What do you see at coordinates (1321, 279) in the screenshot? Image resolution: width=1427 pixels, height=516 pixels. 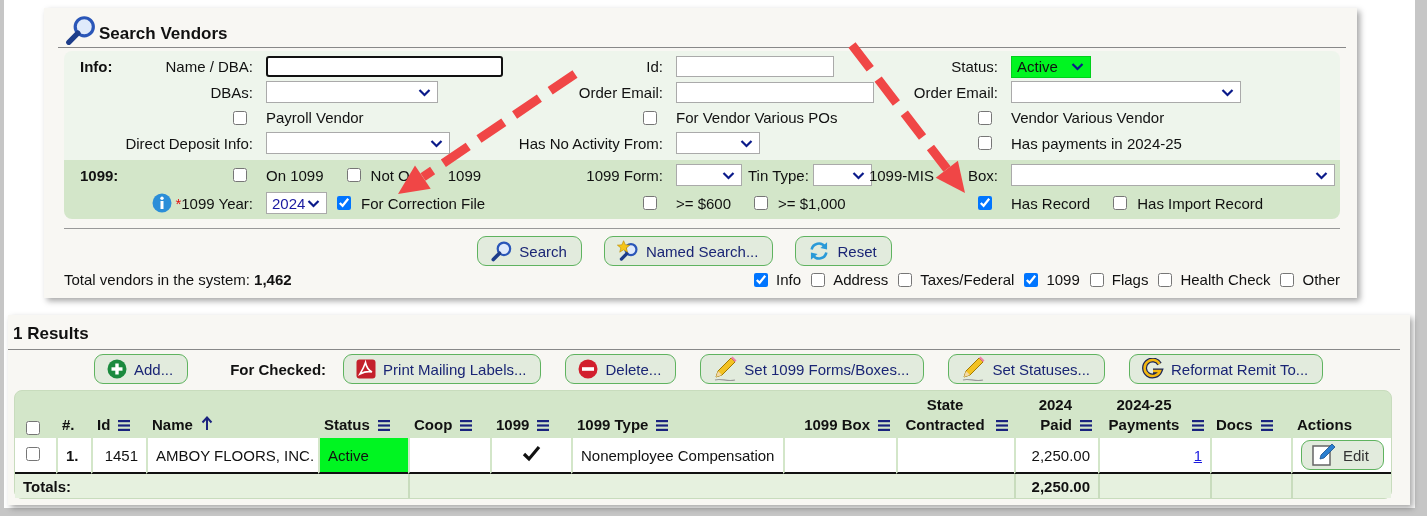 I see `option-label: Other` at bounding box center [1321, 279].